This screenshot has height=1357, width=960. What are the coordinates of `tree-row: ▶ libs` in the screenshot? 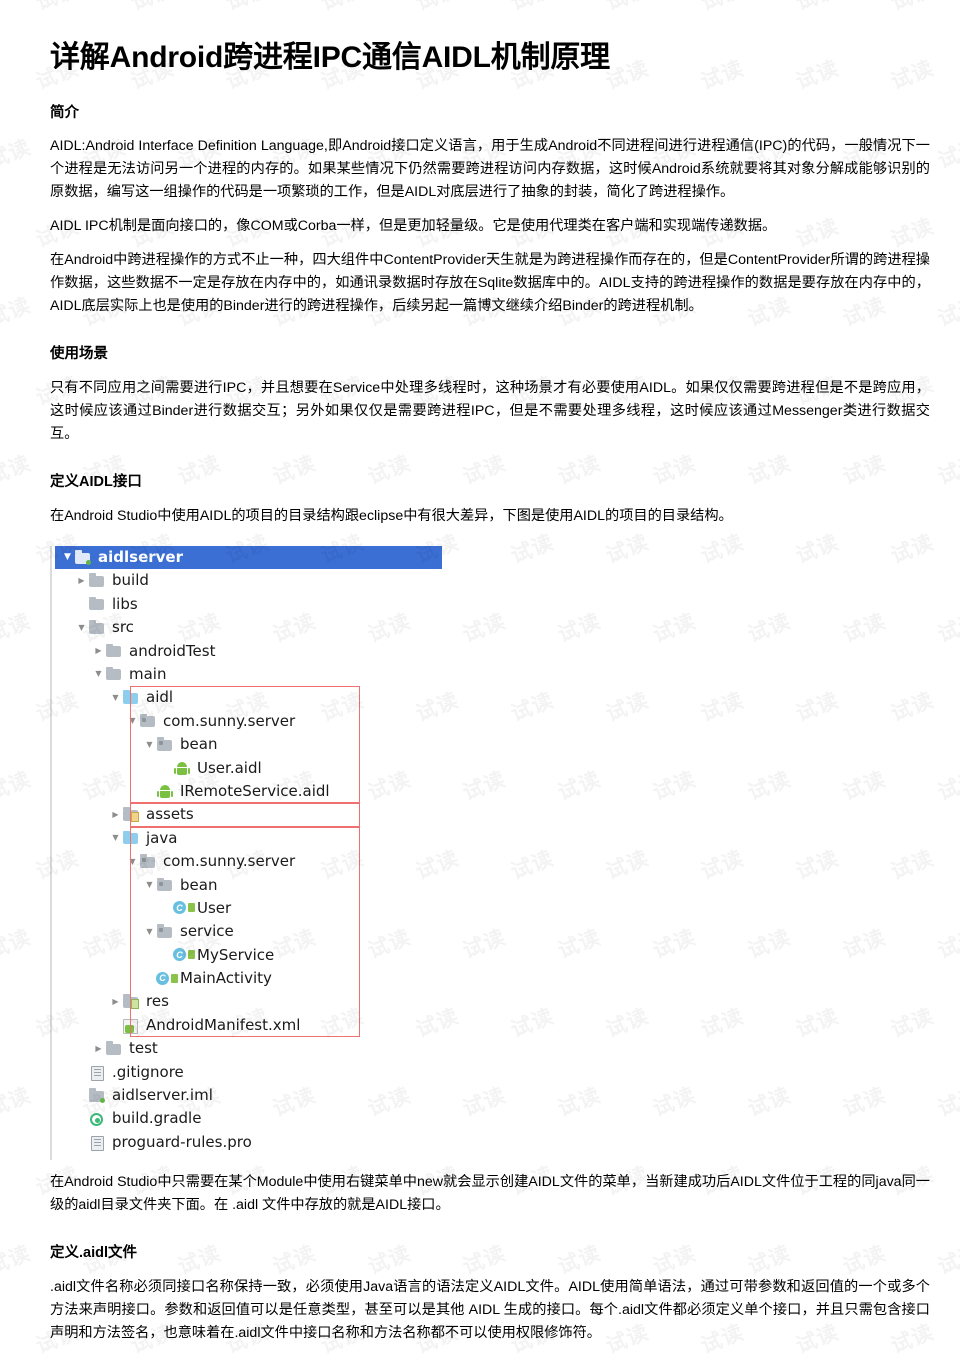 It's located at (247, 604).